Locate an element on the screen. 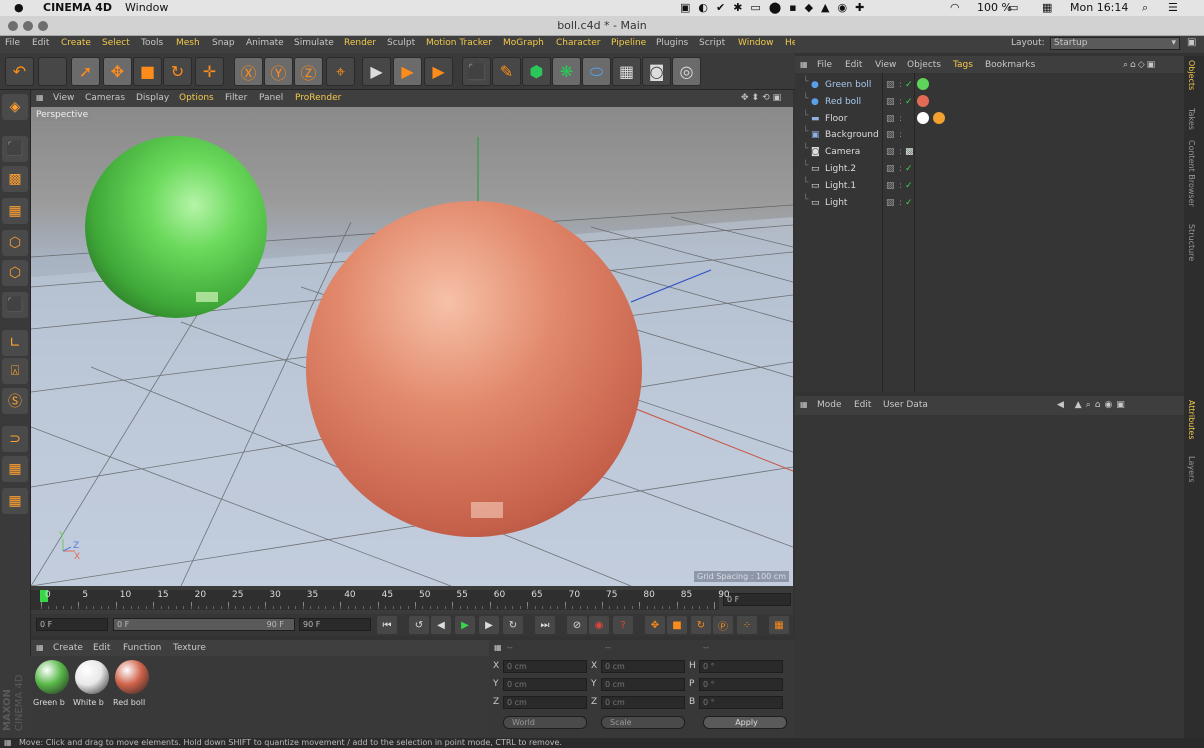  camera-icon: ◙ is located at coordinates (656, 71).